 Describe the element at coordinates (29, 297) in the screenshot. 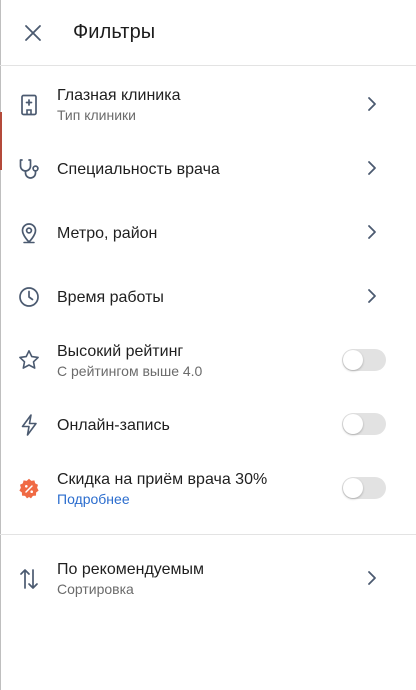

I see `clock-icon` at that location.